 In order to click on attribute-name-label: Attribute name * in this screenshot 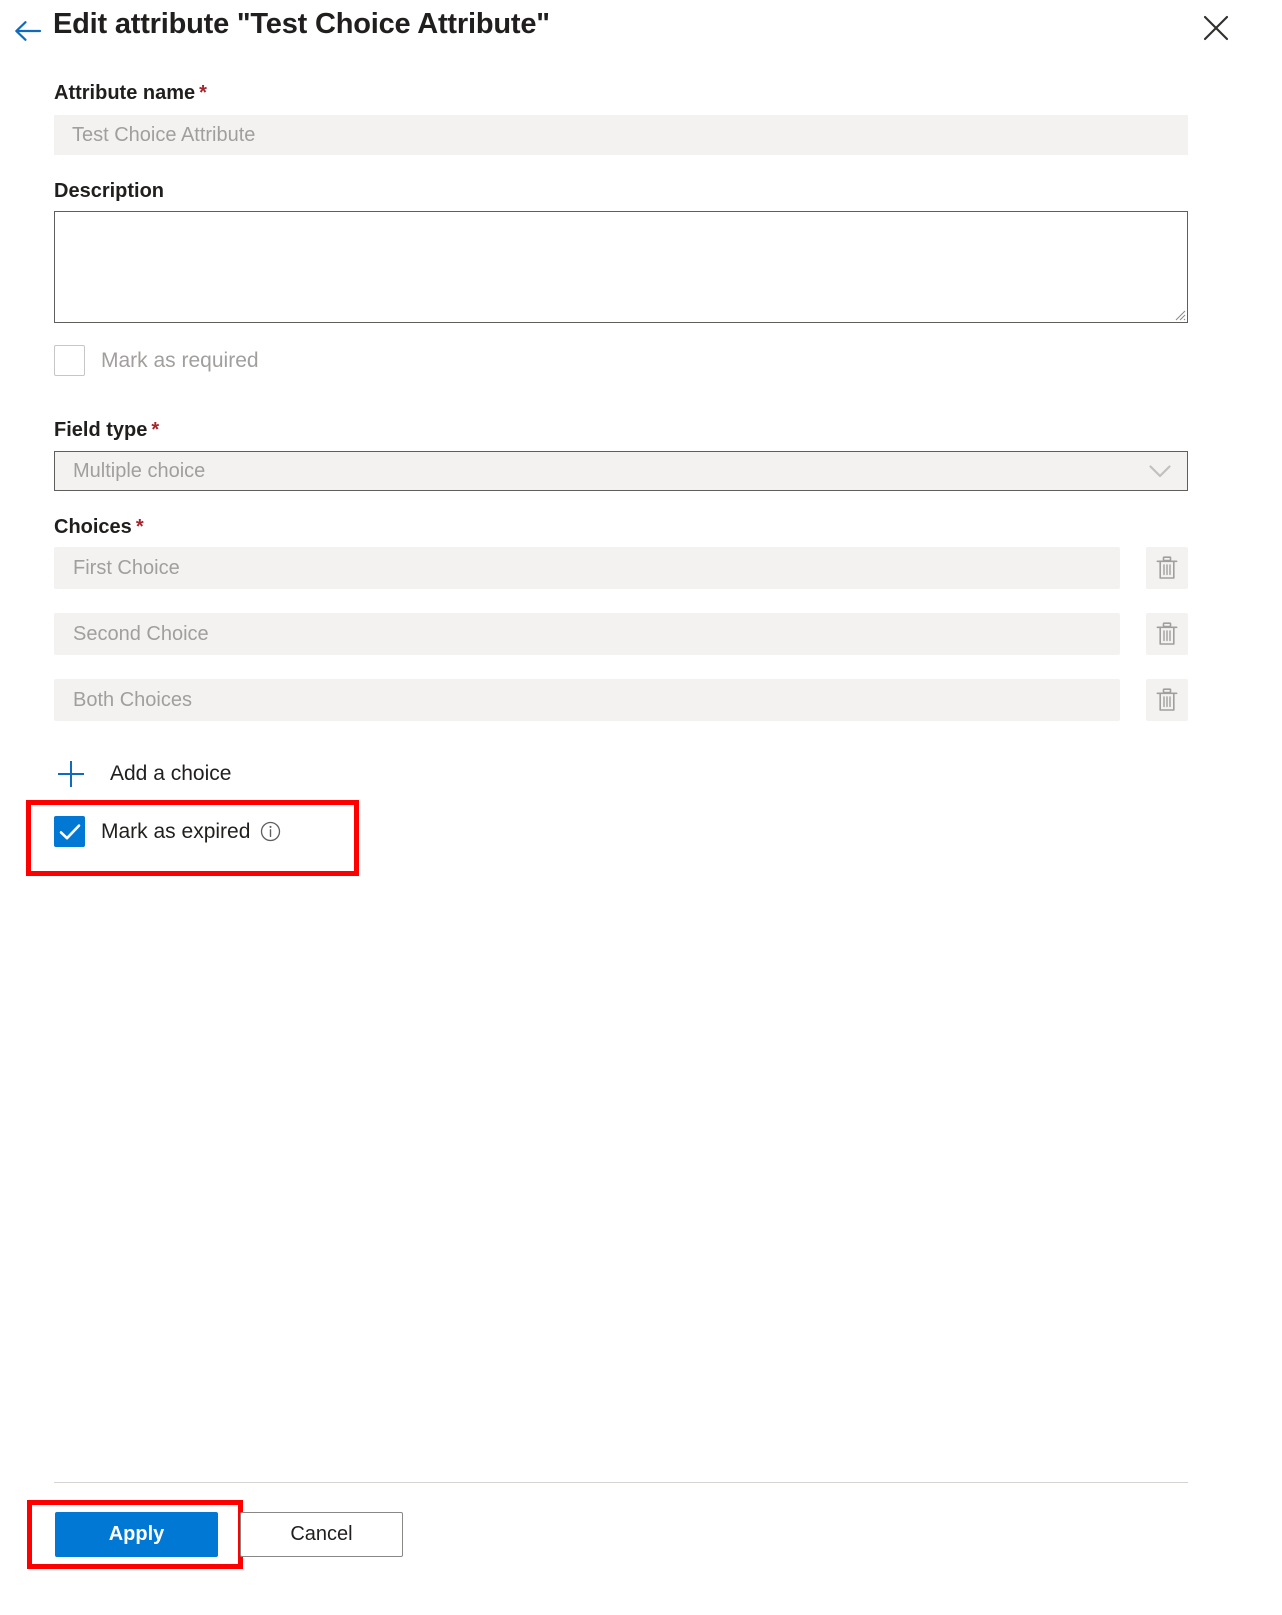, I will do `click(130, 93)`.